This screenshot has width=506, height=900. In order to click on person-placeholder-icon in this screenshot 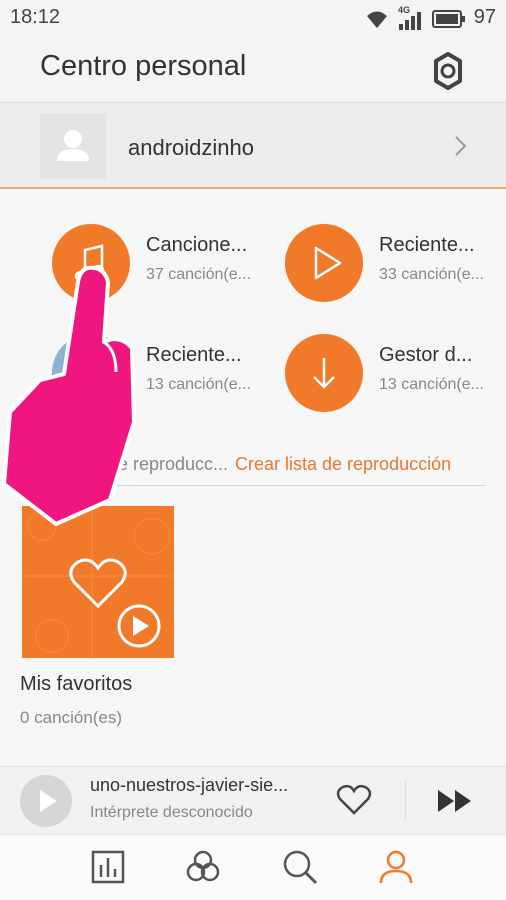, I will do `click(73, 145)`.